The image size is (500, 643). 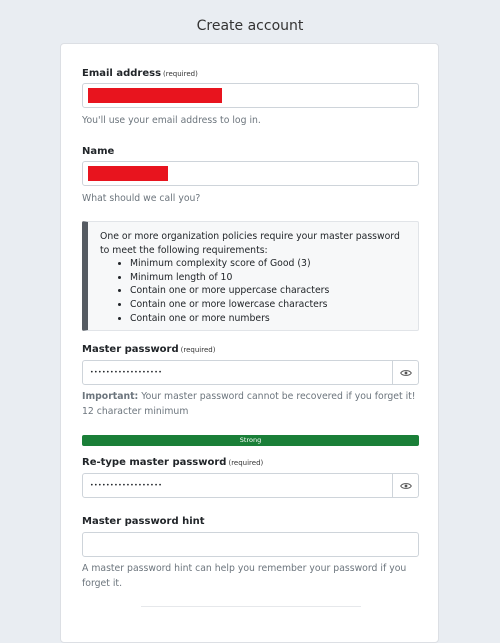 What do you see at coordinates (237, 372) in the screenshot?
I see `master-password-field: ••••••••••••••••••` at bounding box center [237, 372].